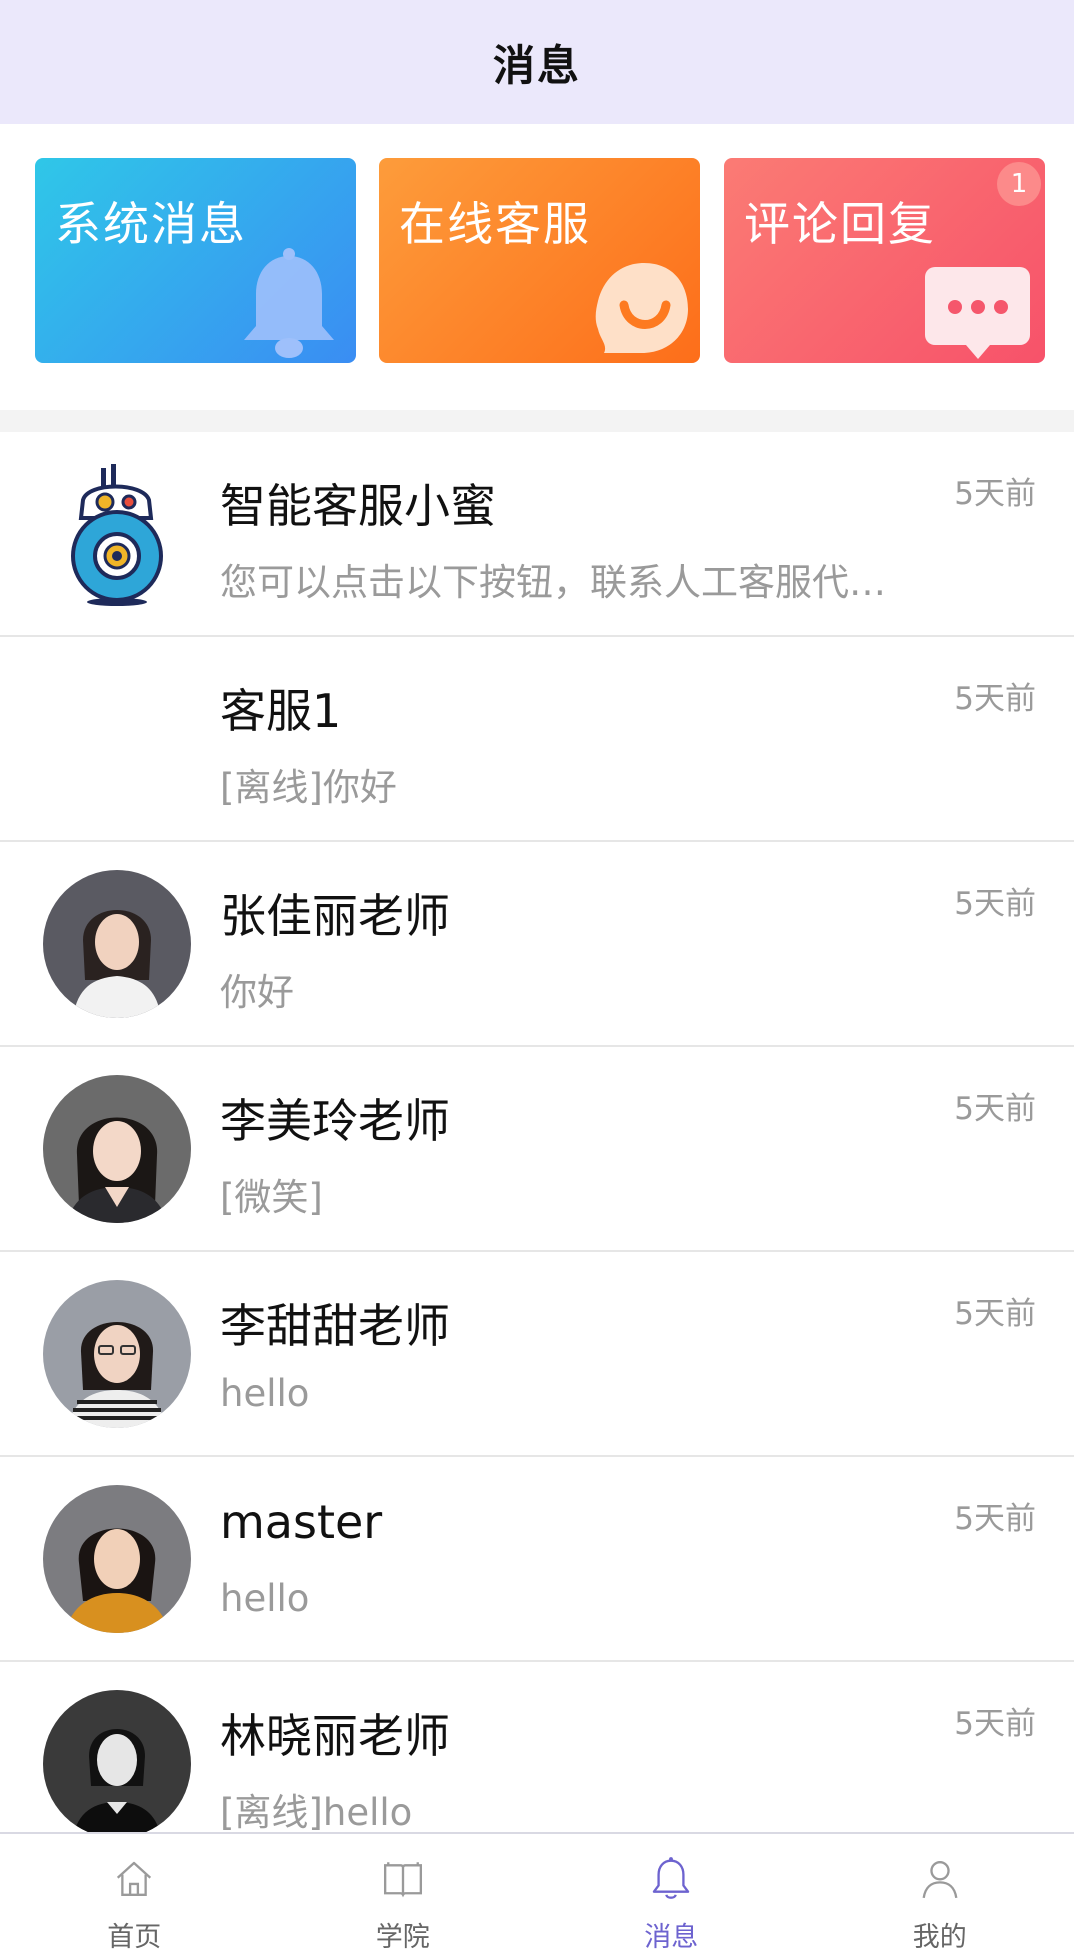 The width and height of the screenshot is (1074, 1954). Describe the element at coordinates (537, 944) in the screenshot. I see `conversation-item: 张佳丽老师 你好 5天前` at that location.